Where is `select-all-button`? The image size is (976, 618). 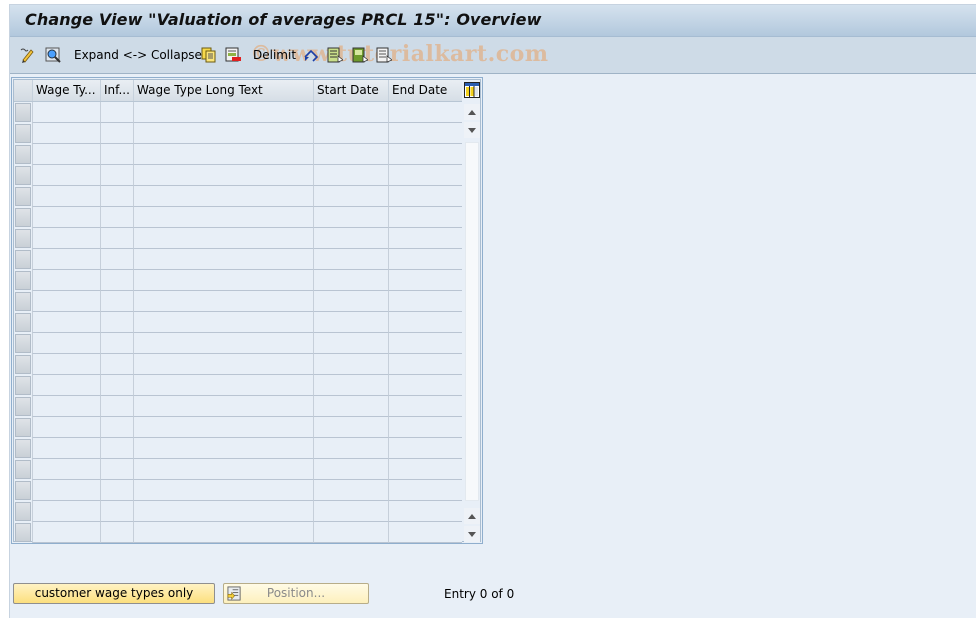
select-all-button is located at coordinates (335, 55).